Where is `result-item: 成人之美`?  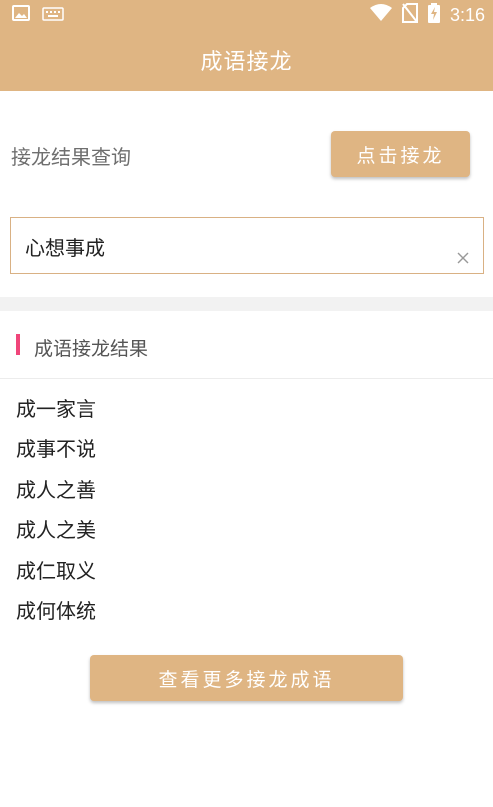 result-item: 成人之美 is located at coordinates (56, 533).